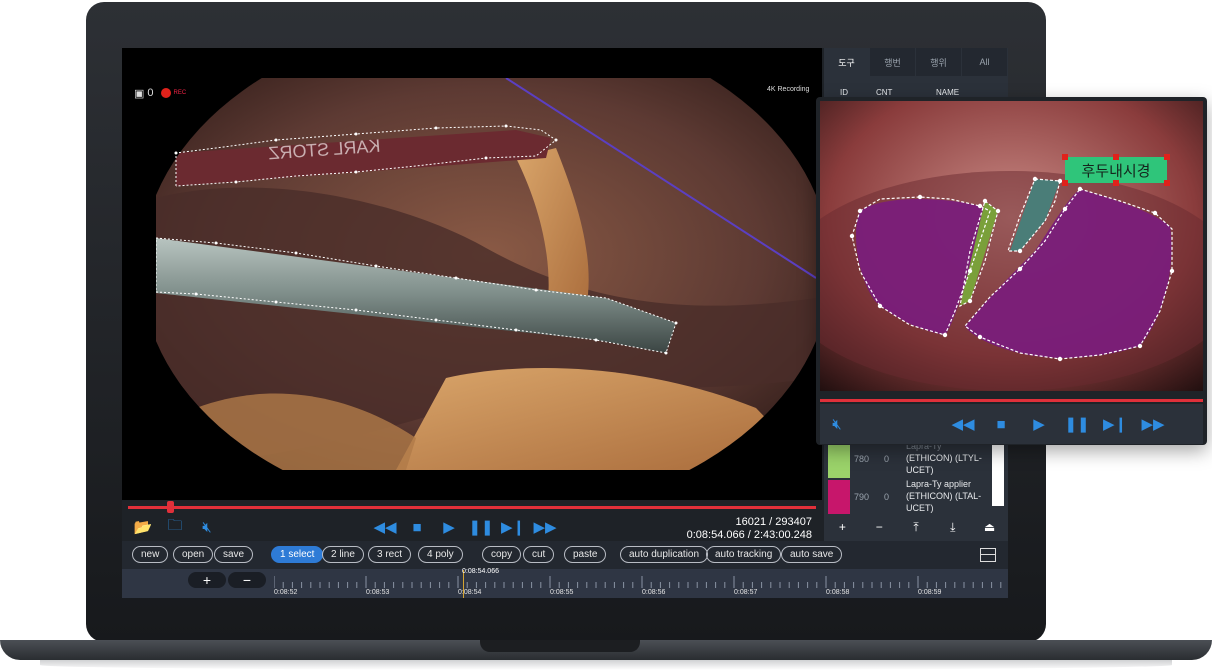 Image resolution: width=1212 pixels, height=672 pixels. I want to click on row-id: 790, so click(862, 497).